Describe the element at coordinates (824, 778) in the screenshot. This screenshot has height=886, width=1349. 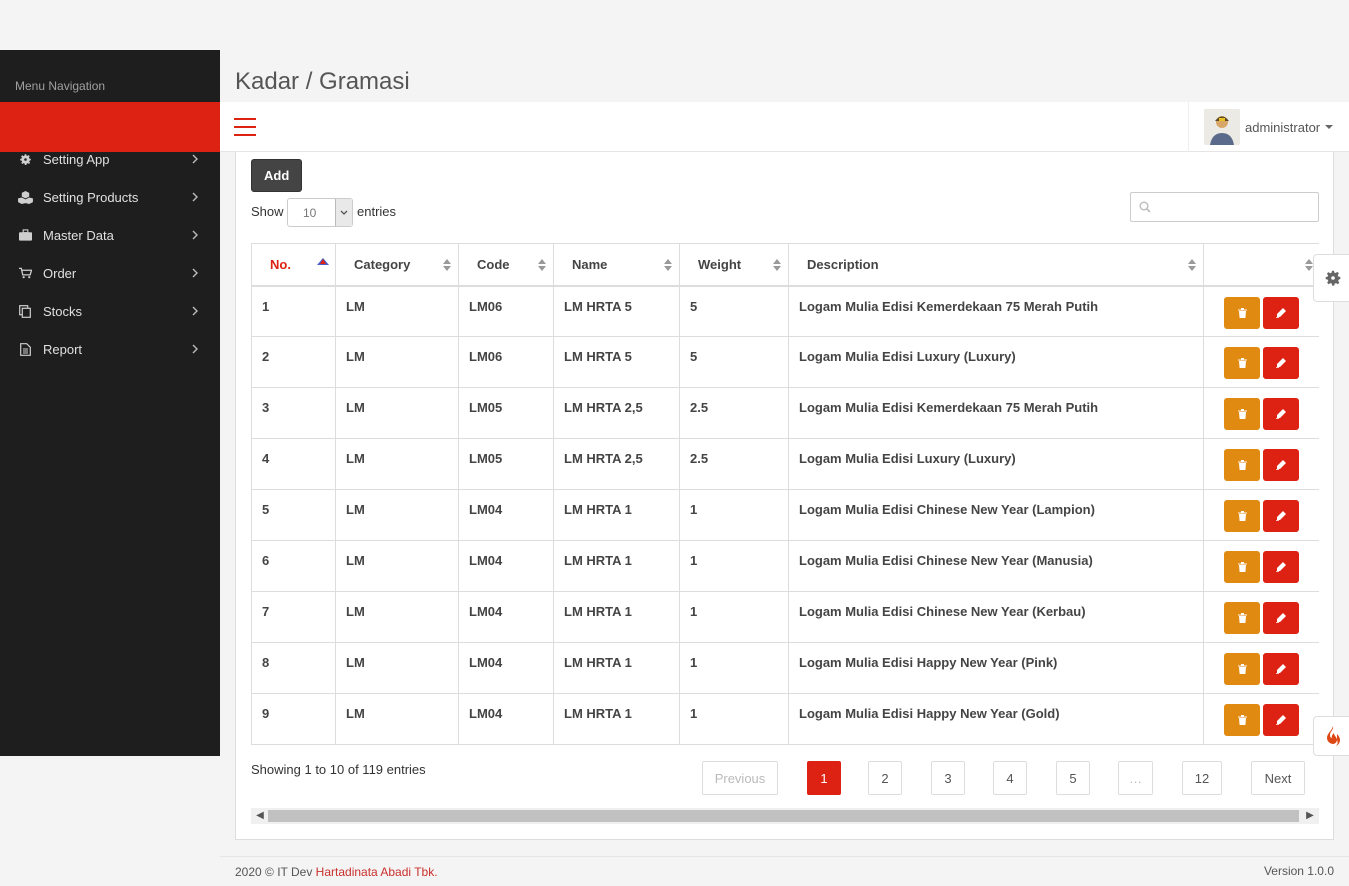
I see `pagination-page-1: 1` at that location.